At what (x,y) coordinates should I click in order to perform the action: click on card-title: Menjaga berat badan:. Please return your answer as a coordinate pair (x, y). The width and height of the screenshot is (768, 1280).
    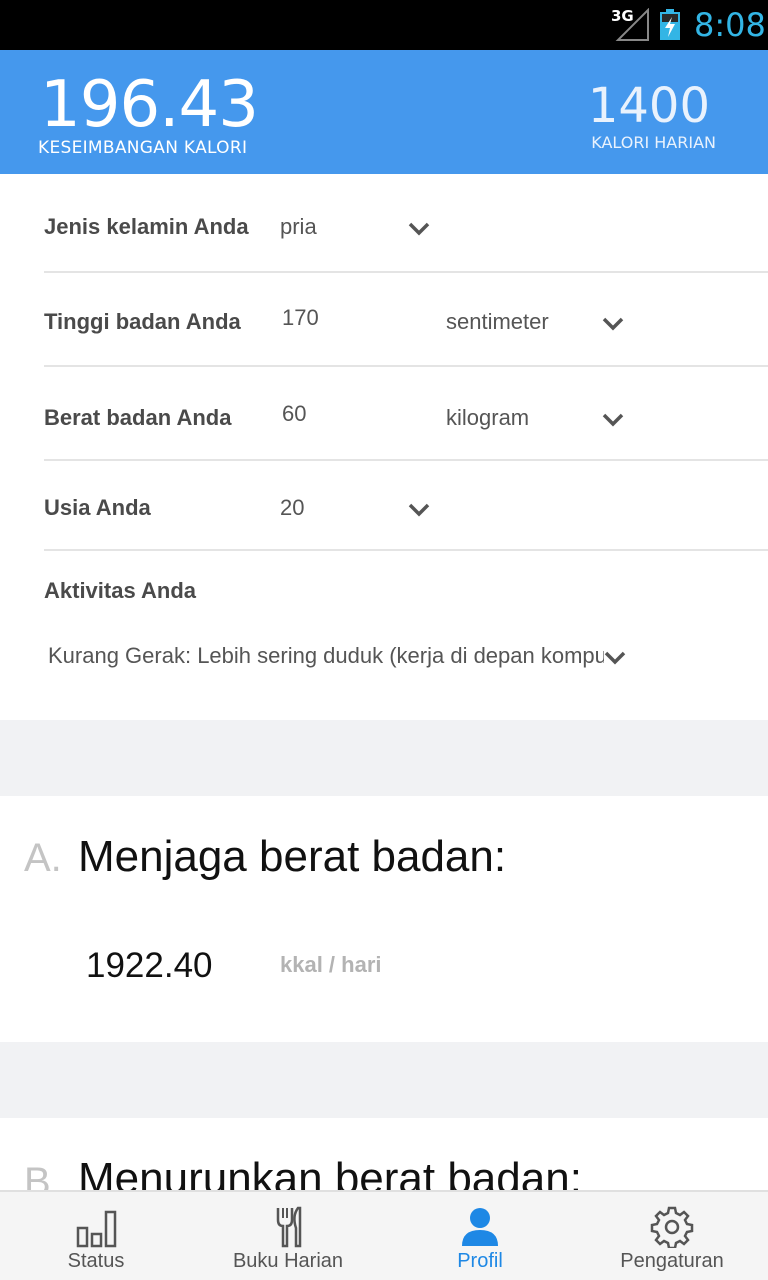
    Looking at the image, I should click on (292, 856).